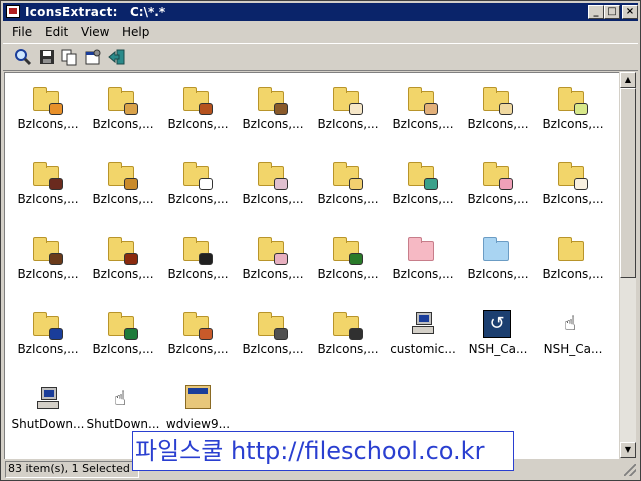  Describe the element at coordinates (197, 399) in the screenshot. I see `installer-box-icon` at that location.